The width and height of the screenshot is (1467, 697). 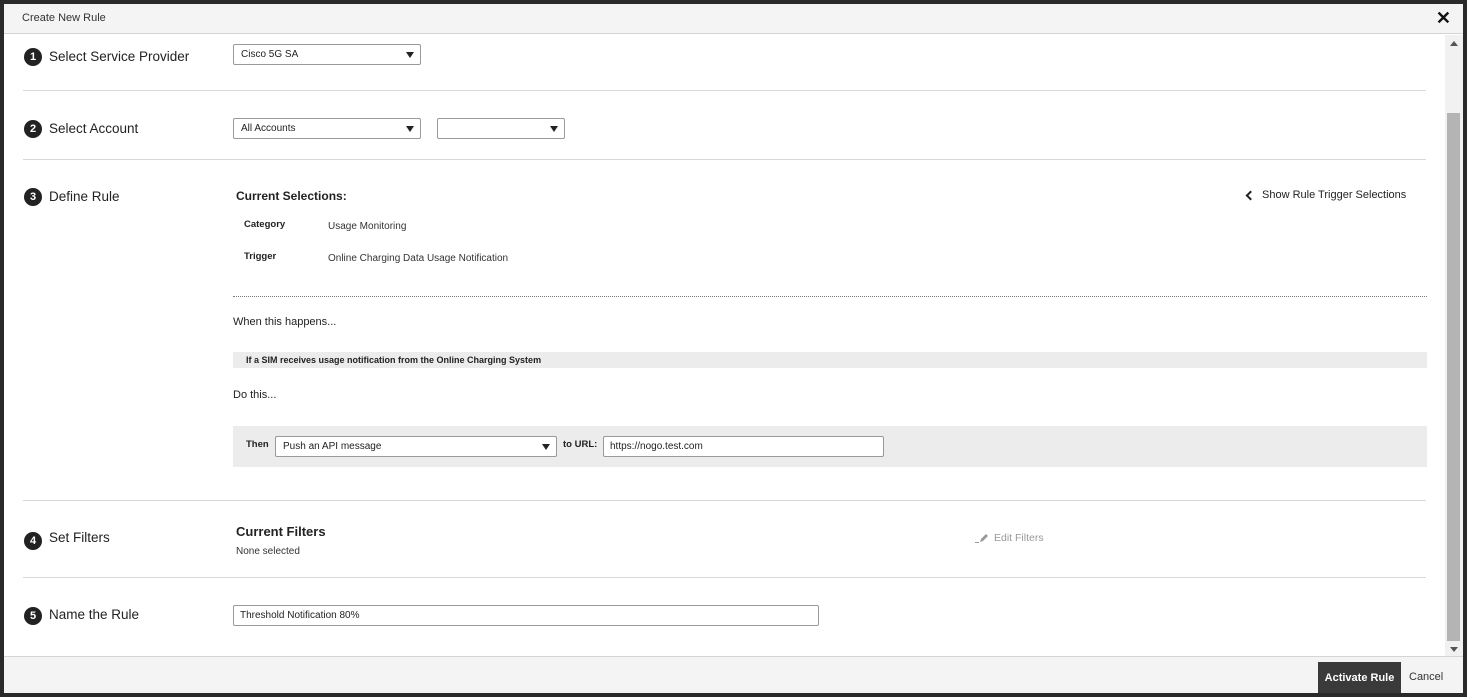 What do you see at coordinates (265, 224) in the screenshot?
I see `category-key: Category` at bounding box center [265, 224].